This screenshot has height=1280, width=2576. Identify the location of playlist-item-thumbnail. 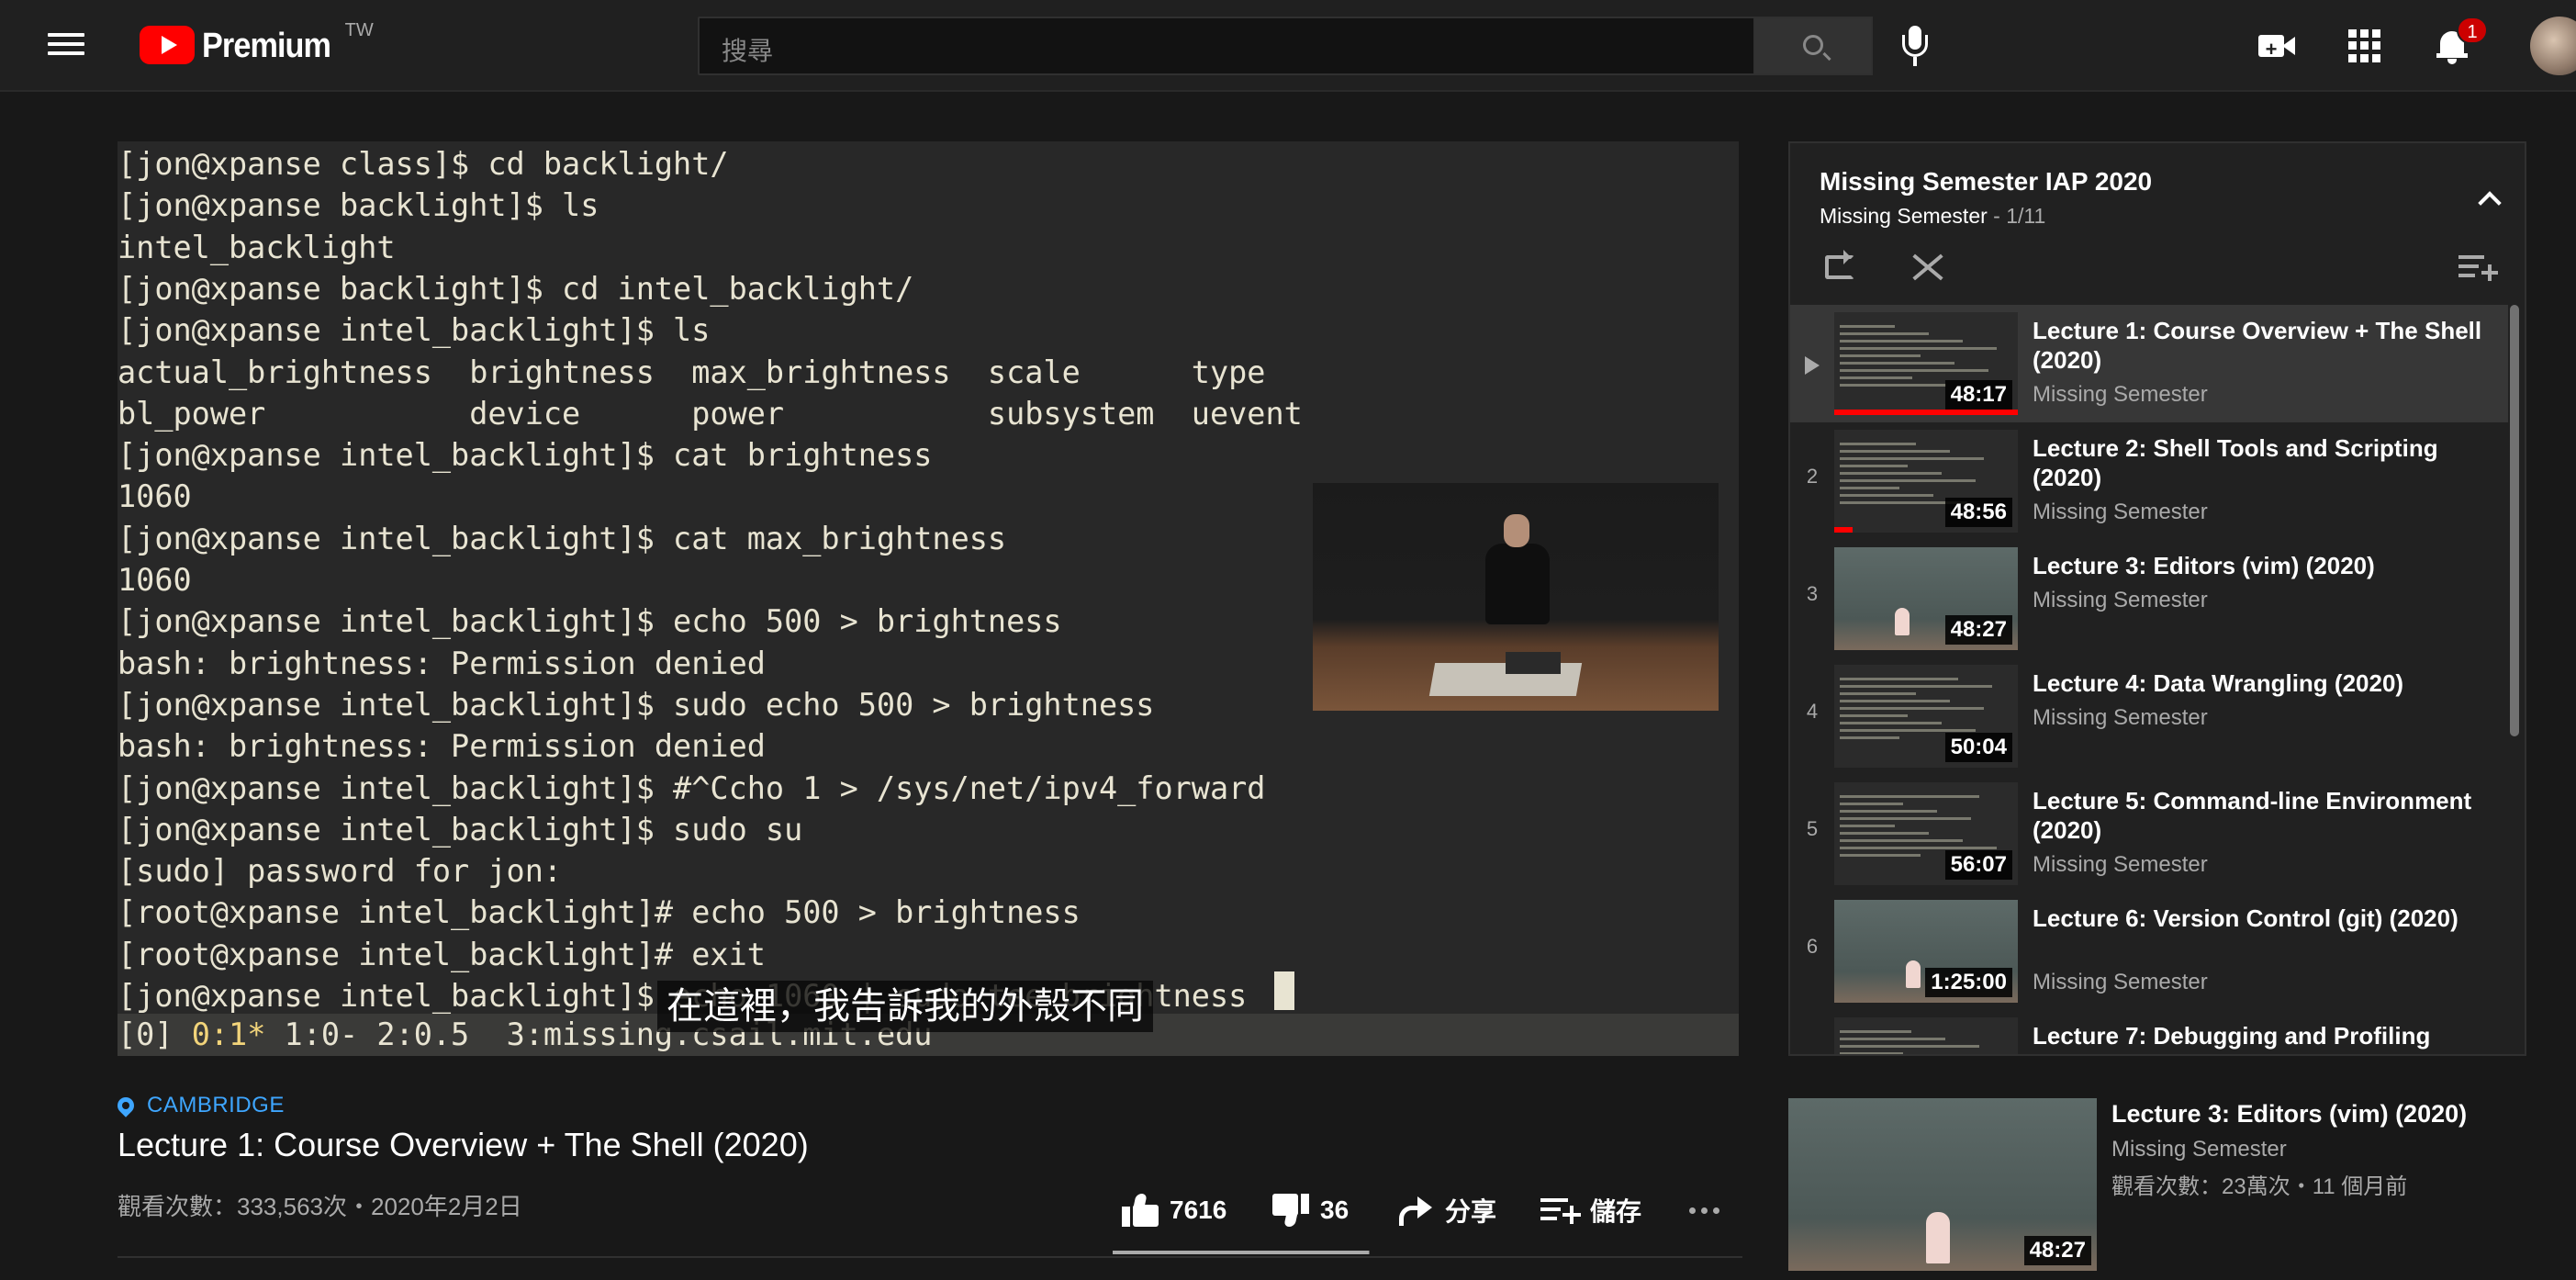
(1926, 1035).